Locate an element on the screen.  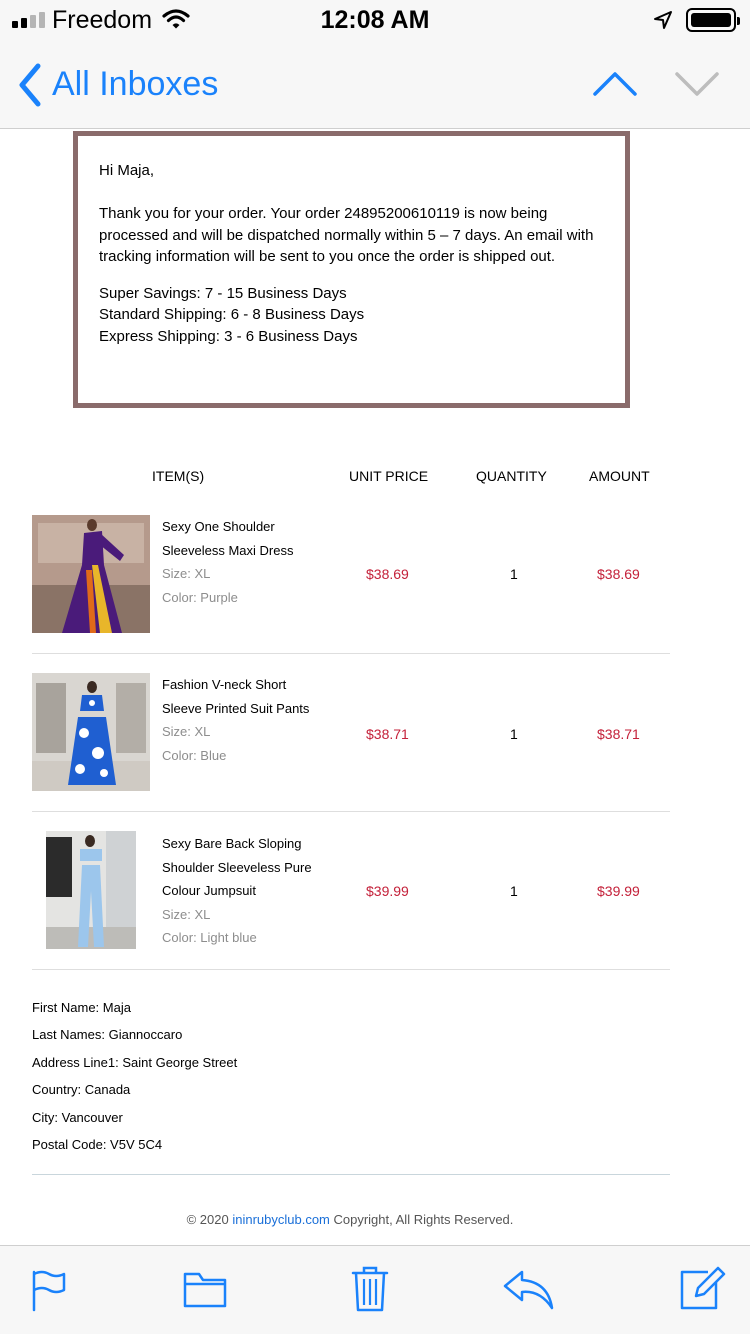
unit-price: $38.71 is located at coordinates (387, 734).